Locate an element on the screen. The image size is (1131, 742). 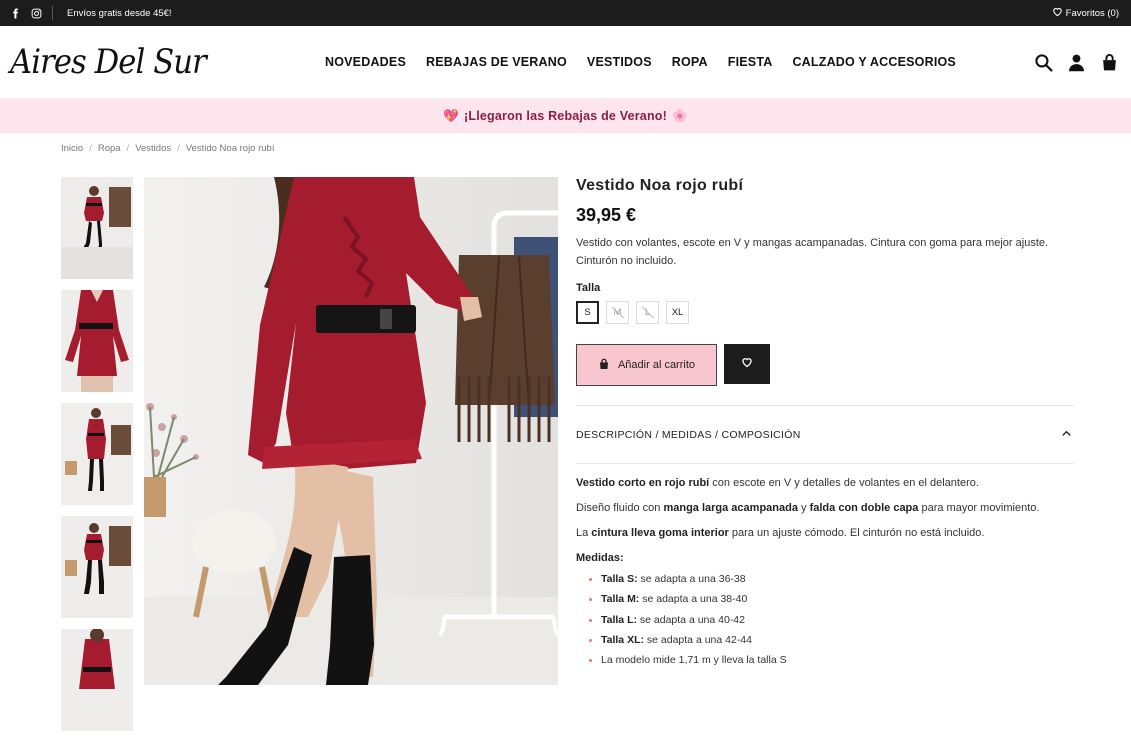
promo-emoji-heart: 💖 is located at coordinates (451, 115).